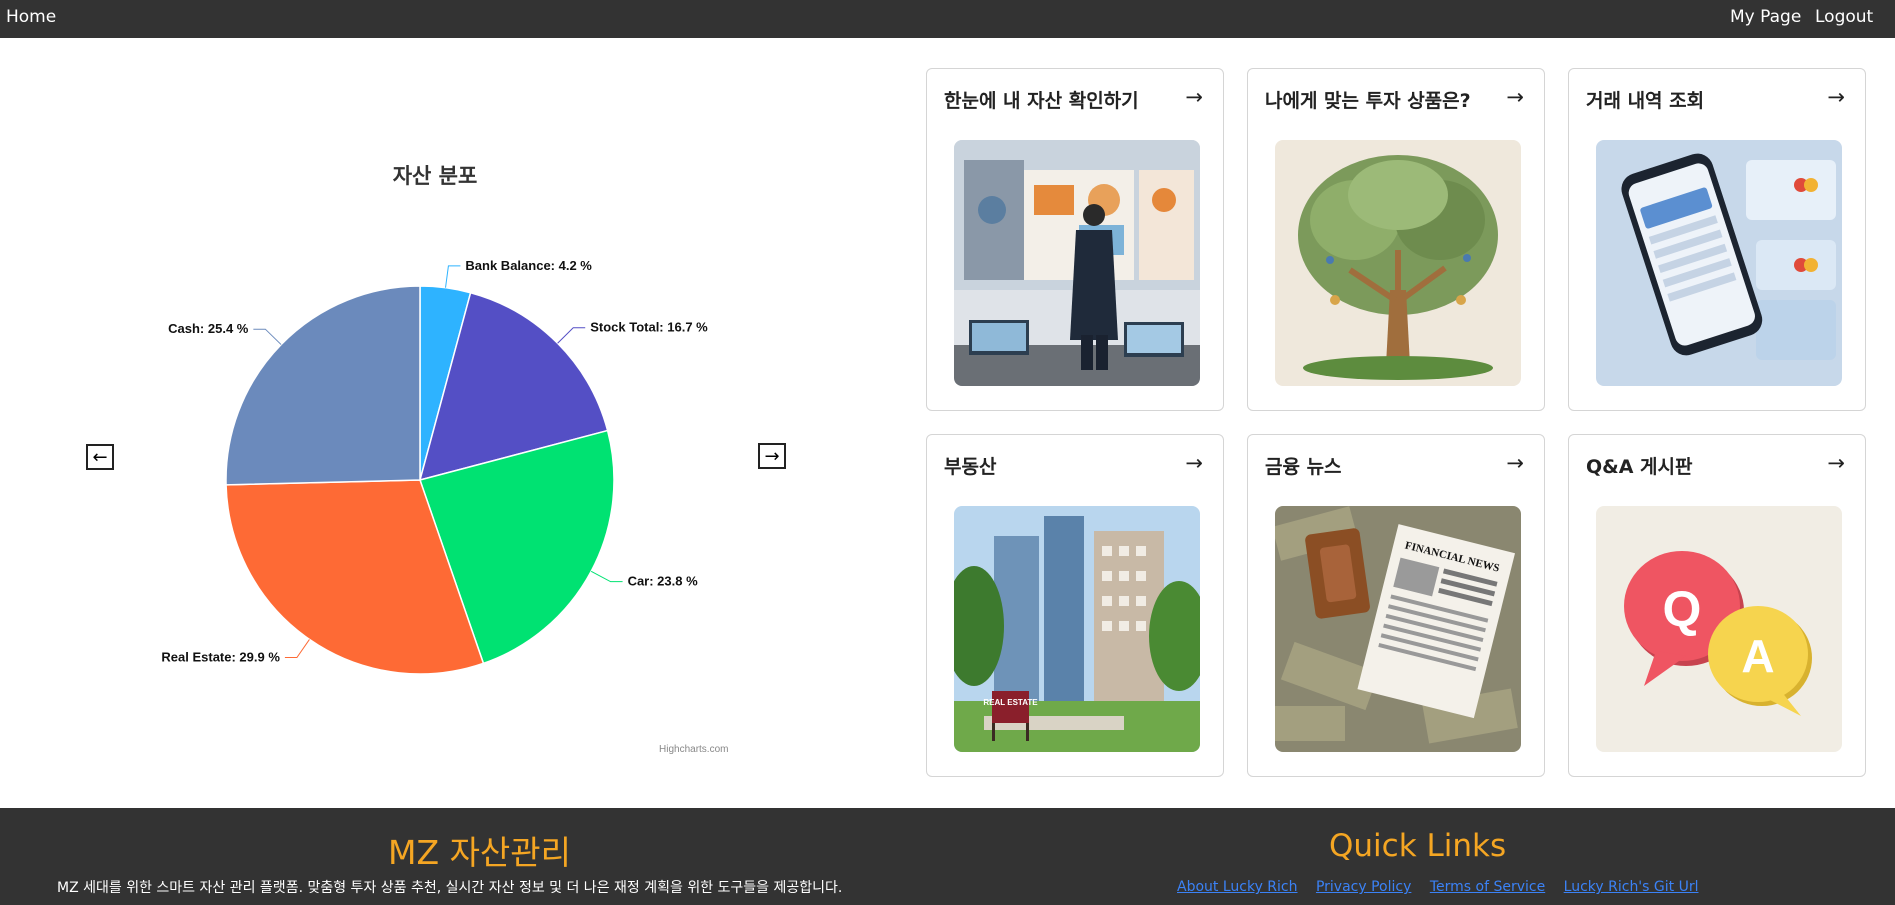 This screenshot has height=905, width=1895. Describe the element at coordinates (1719, 263) in the screenshot. I see `smartphone-transactions-illustration` at that location.